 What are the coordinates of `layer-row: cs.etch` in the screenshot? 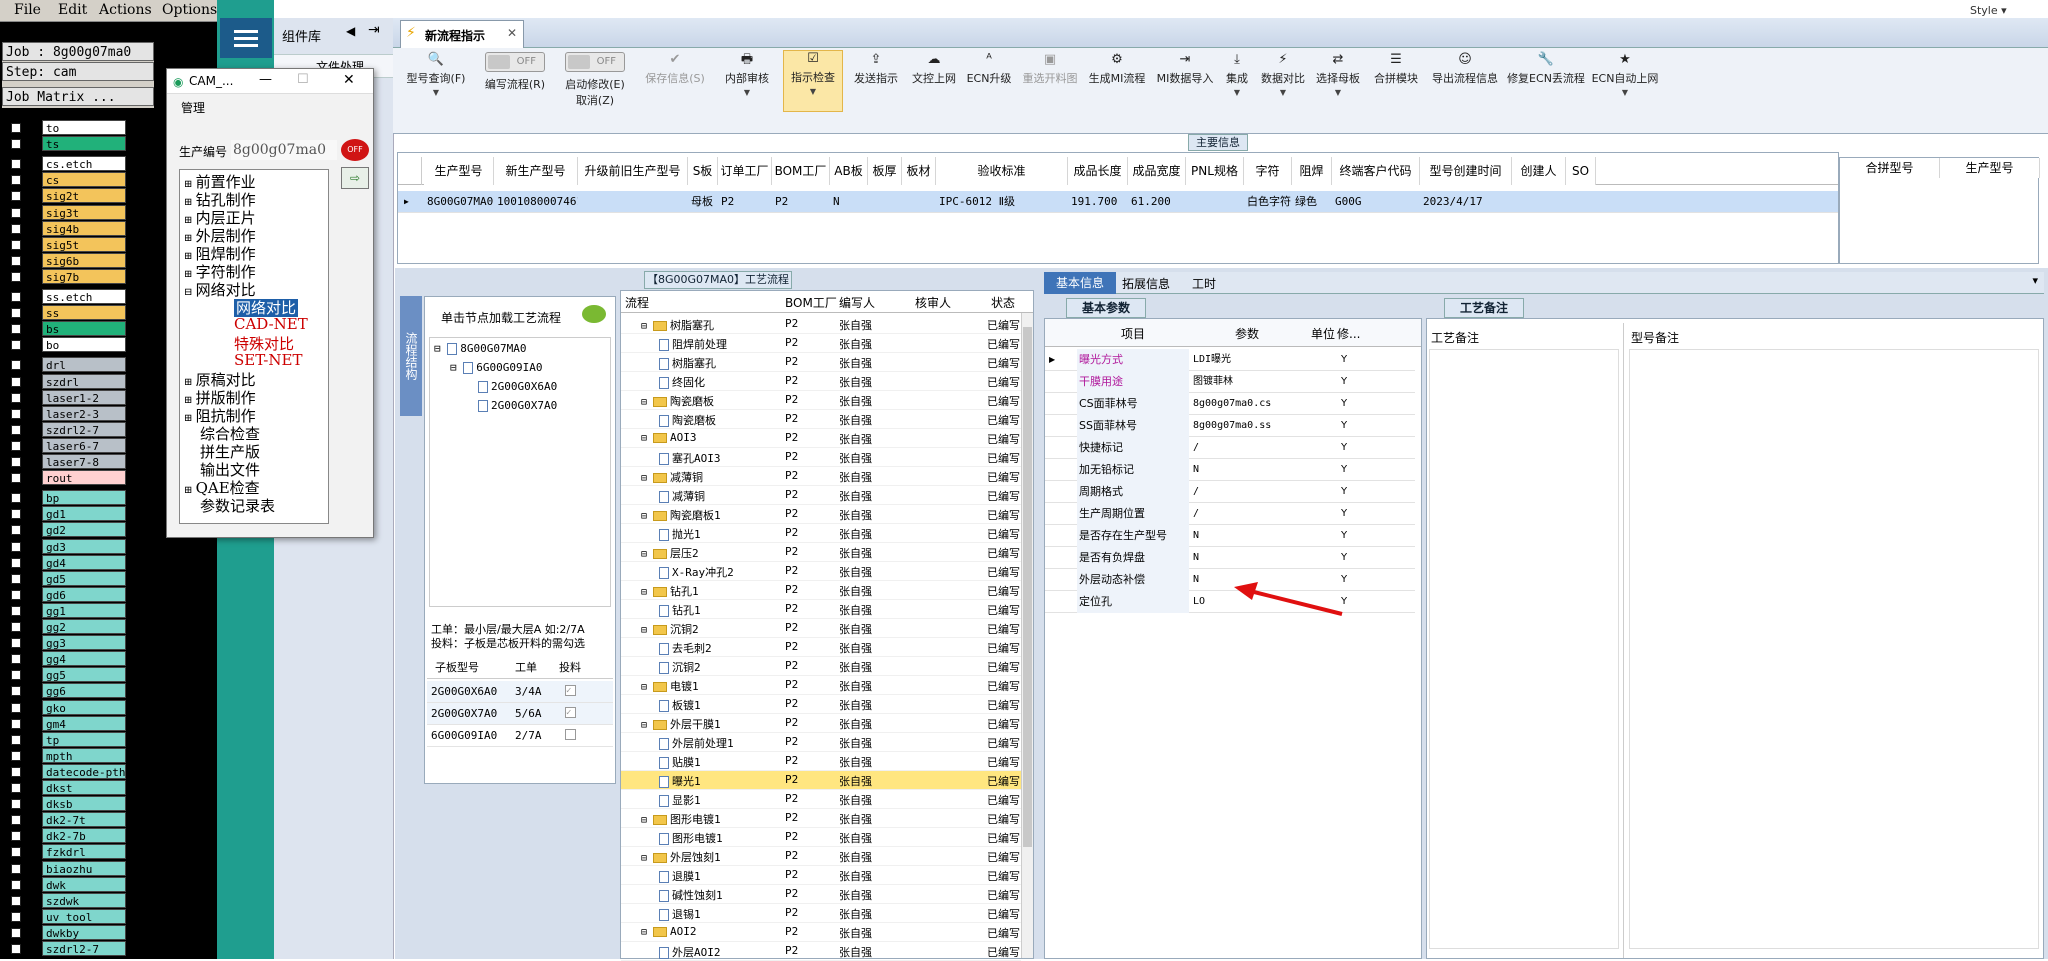 It's located at (78, 164).